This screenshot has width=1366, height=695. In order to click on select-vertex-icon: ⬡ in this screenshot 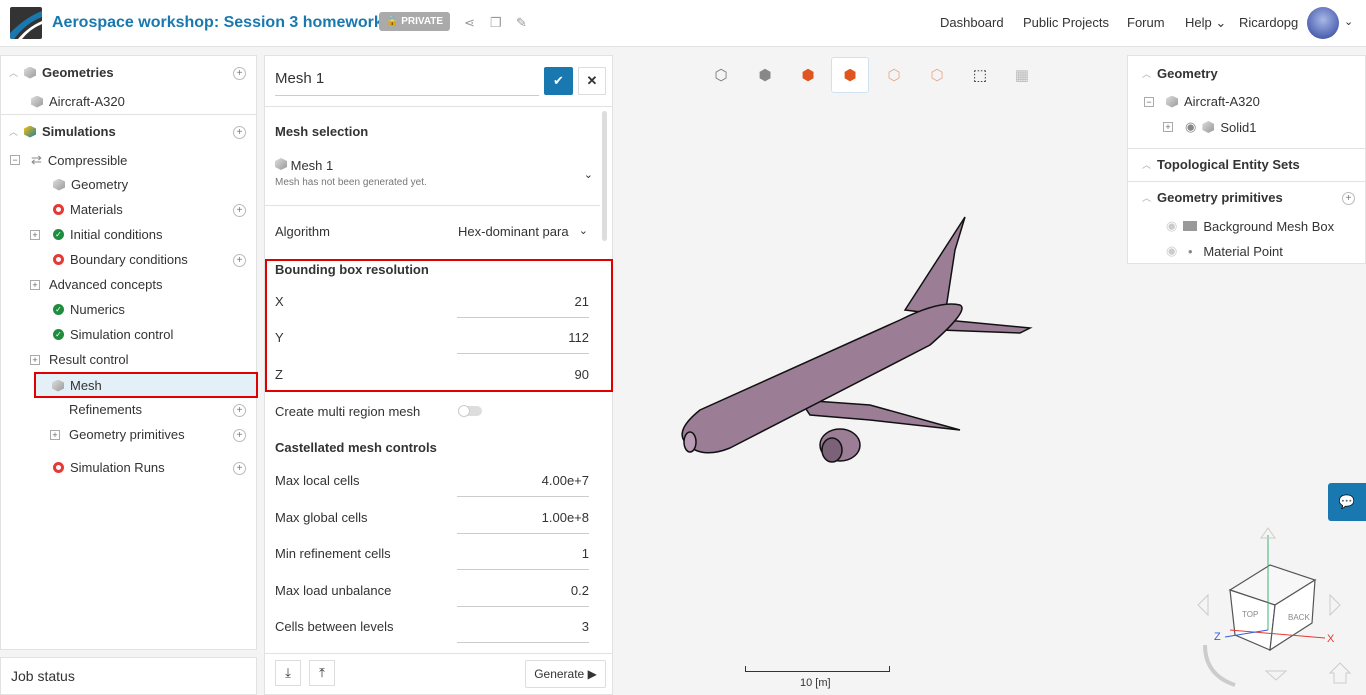, I will do `click(937, 75)`.